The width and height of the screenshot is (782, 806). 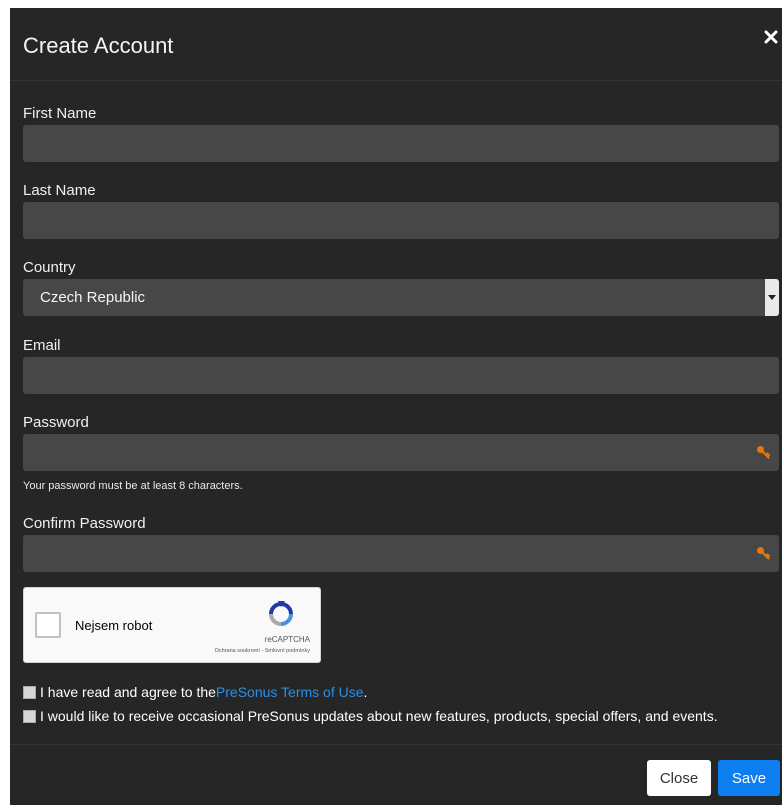 I want to click on recaptcha-privacy-links: Ochrana soukromí - Smluvní podmínky, so click(x=262, y=651).